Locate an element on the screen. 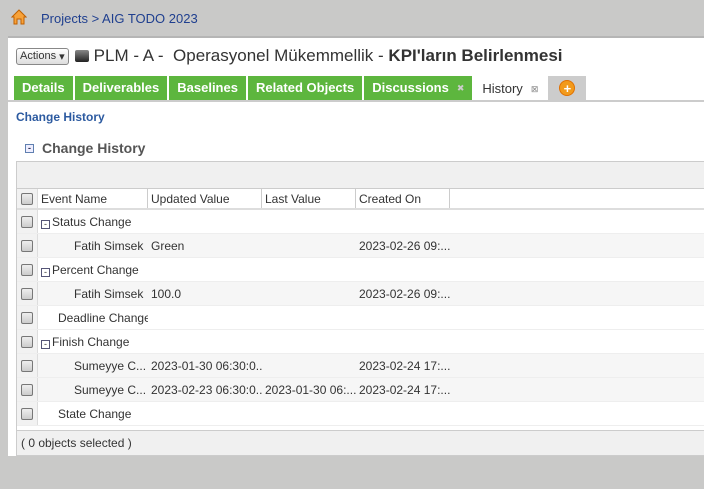  close-tab-icon: ⊠ is located at coordinates (535, 89).